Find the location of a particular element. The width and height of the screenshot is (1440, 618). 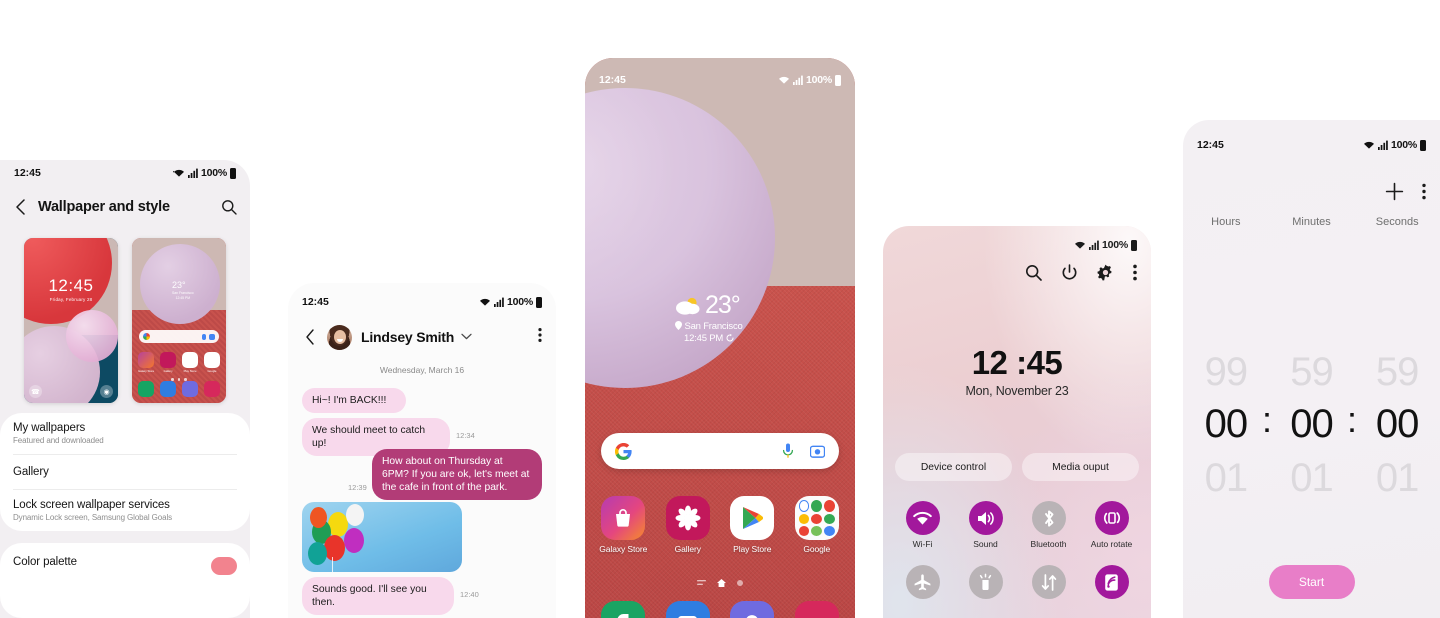

toggle-airplane-mode is located at coordinates (922, 584).